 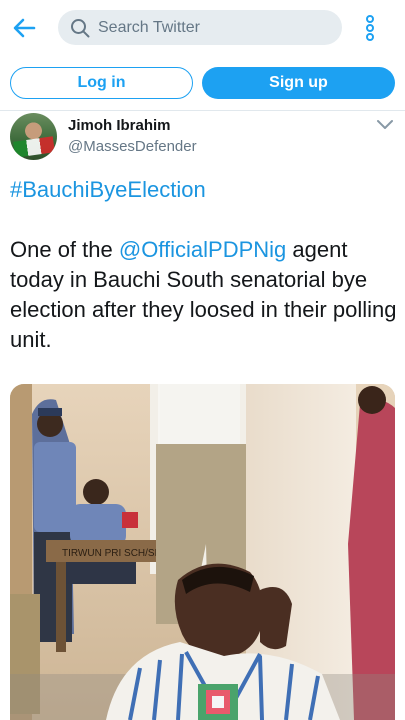 What do you see at coordinates (370, 28) in the screenshot?
I see `more-vertical-icon` at bounding box center [370, 28].